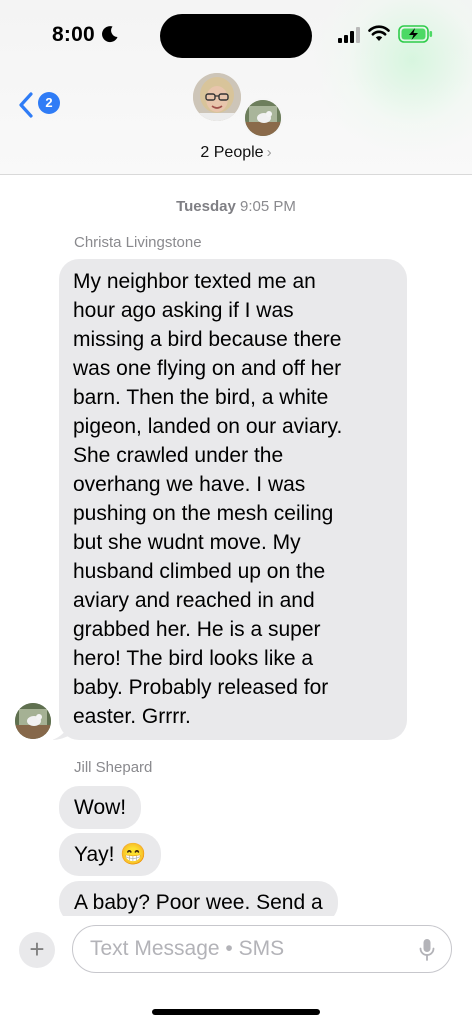 This screenshot has height=1024, width=472. Describe the element at coordinates (206, 206) in the screenshot. I see `timestamp-day: Tuesday` at that location.